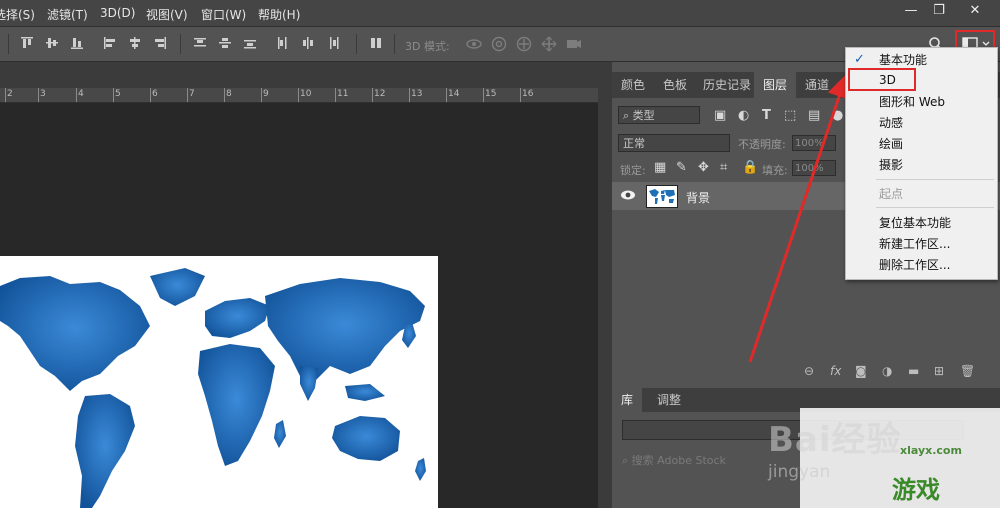  What do you see at coordinates (931, 450) in the screenshot?
I see `site-url-watermark: xlayx.com` at bounding box center [931, 450].